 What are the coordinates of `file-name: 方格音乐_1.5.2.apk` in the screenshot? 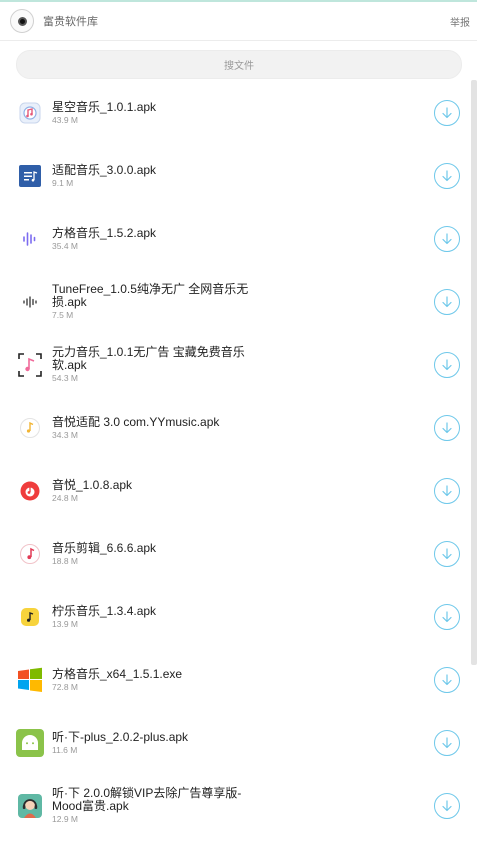 It's located at (154, 233).